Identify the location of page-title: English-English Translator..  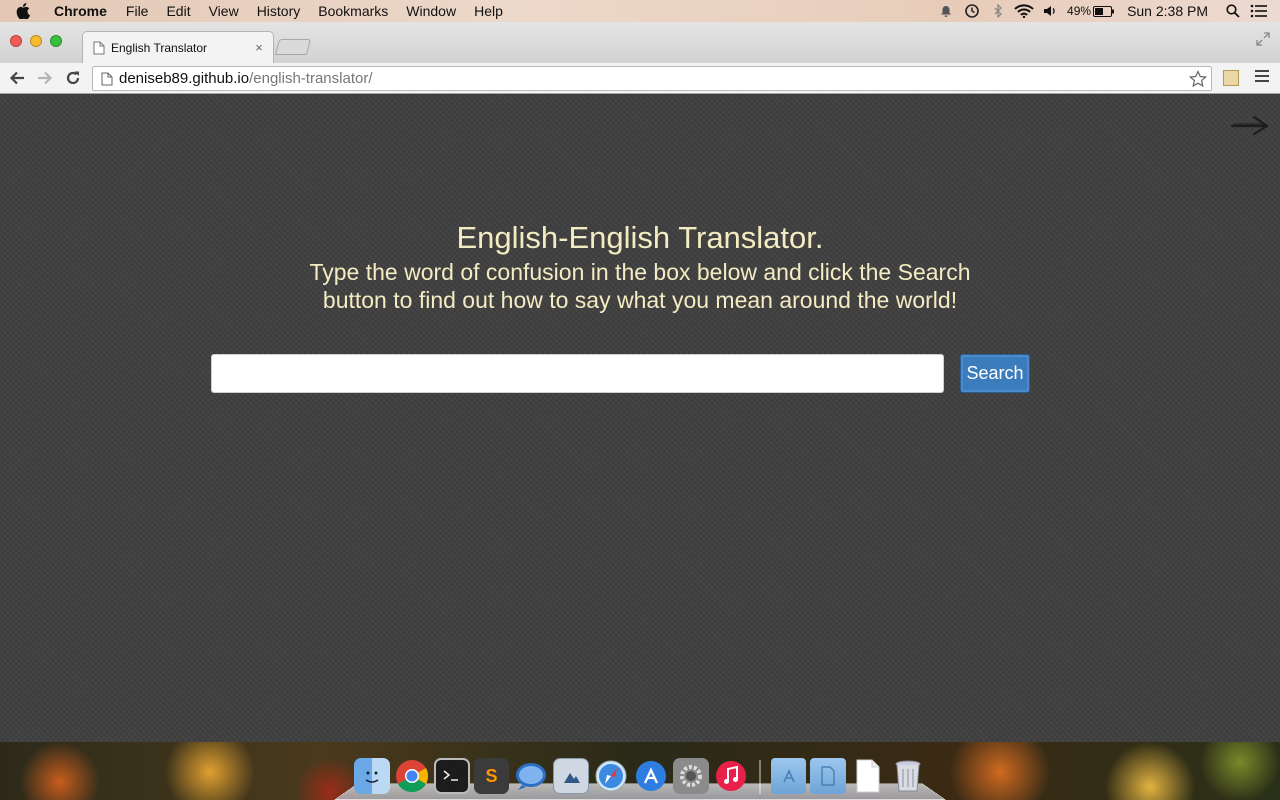
(640, 237).